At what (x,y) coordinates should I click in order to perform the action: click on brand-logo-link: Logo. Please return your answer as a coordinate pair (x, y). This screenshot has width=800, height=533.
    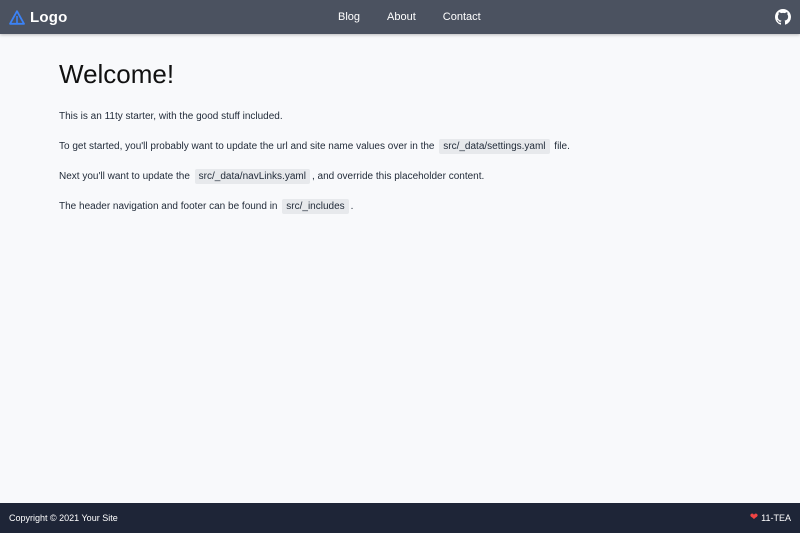
    Looking at the image, I should click on (38, 17).